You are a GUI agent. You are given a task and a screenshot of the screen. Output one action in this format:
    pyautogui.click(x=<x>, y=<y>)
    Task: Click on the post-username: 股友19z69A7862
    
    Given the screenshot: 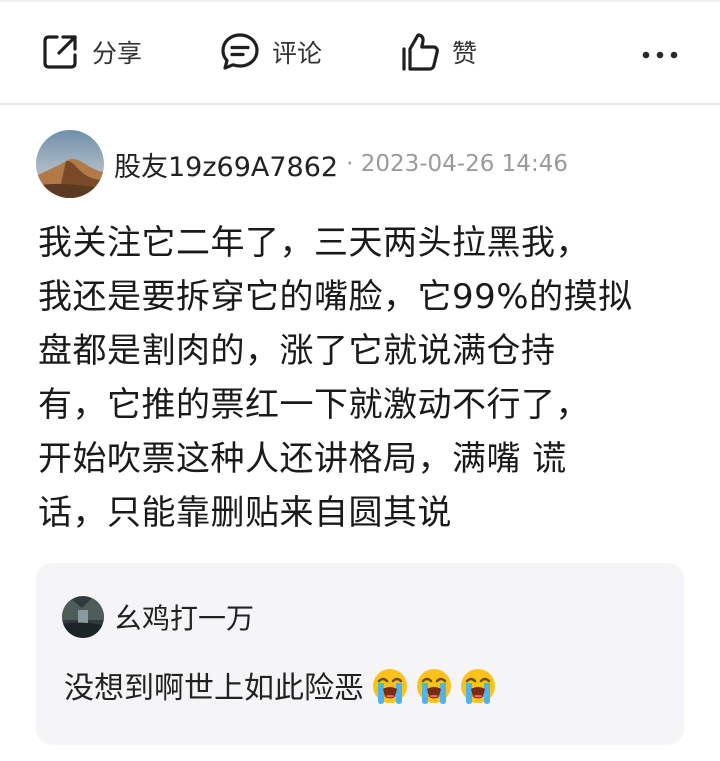 What is the action you would take?
    pyautogui.click(x=226, y=164)
    